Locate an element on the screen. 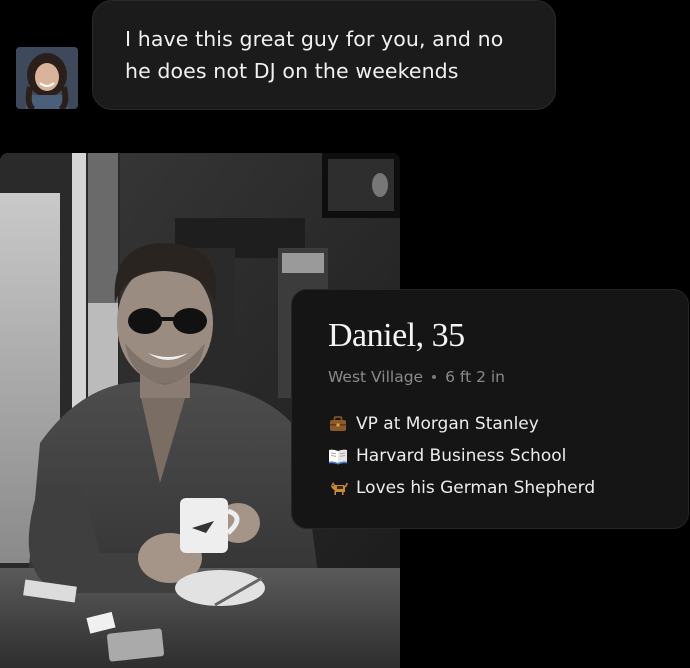  fact-item: VP at Morgan Stanley is located at coordinates (490, 424).